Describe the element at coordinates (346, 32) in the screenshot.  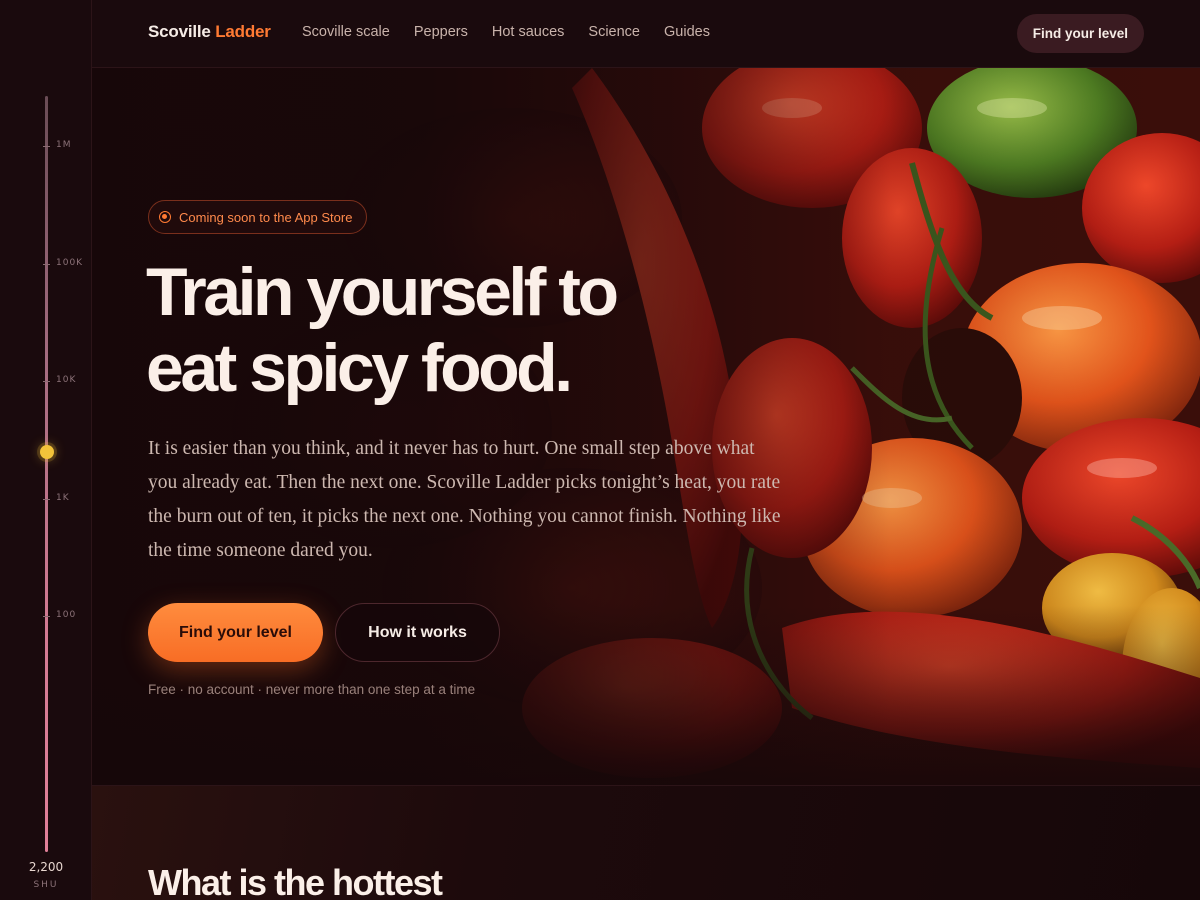
I see `nav-link-scoville-scale: Scoville scale` at that location.